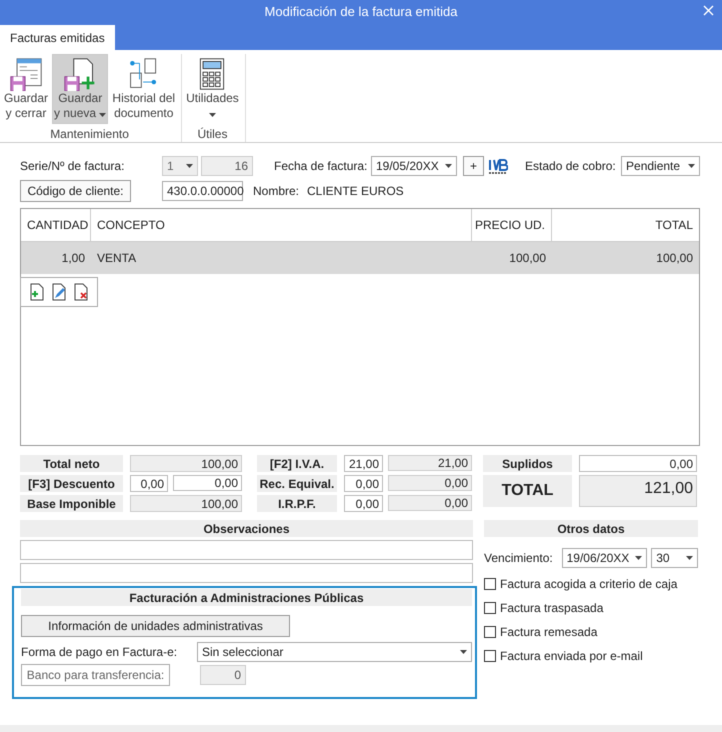  What do you see at coordinates (334, 652) in the screenshot?
I see `payment-method-select: Sin seleccionar` at bounding box center [334, 652].